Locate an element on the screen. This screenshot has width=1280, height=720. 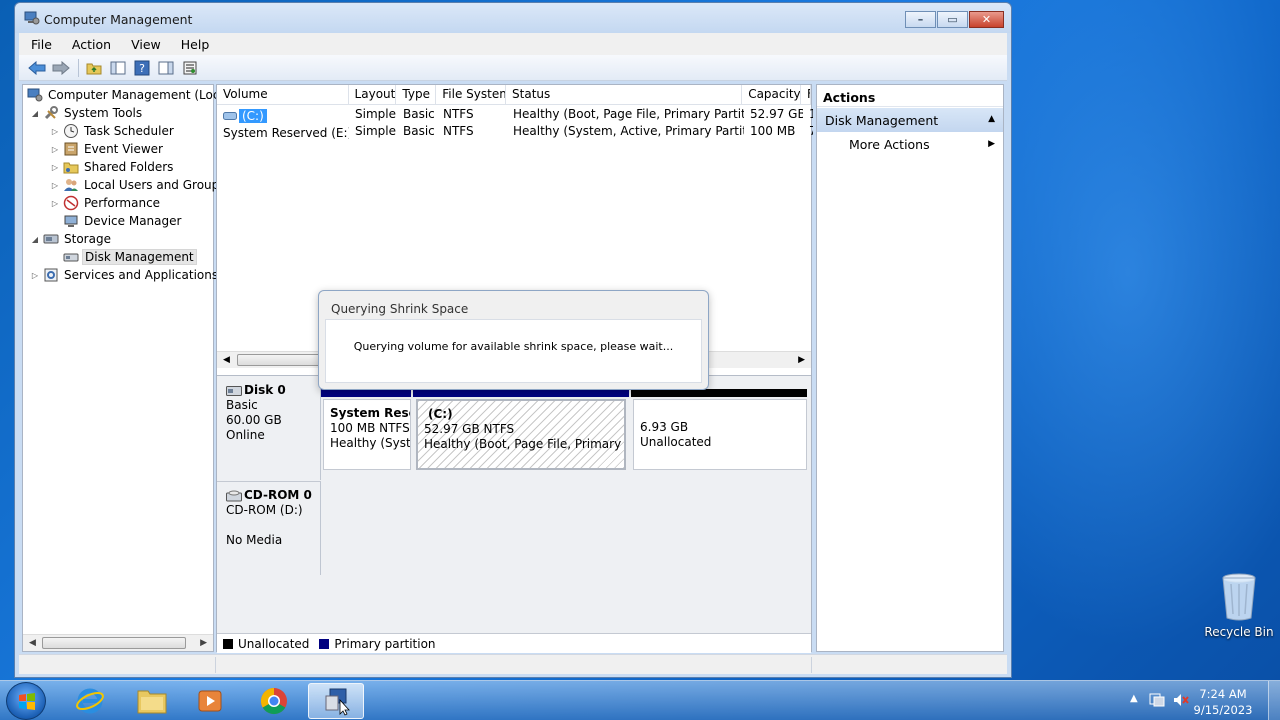
tree-item-shared-folders: ▷ Shared Folders is located at coordinates (112, 167).